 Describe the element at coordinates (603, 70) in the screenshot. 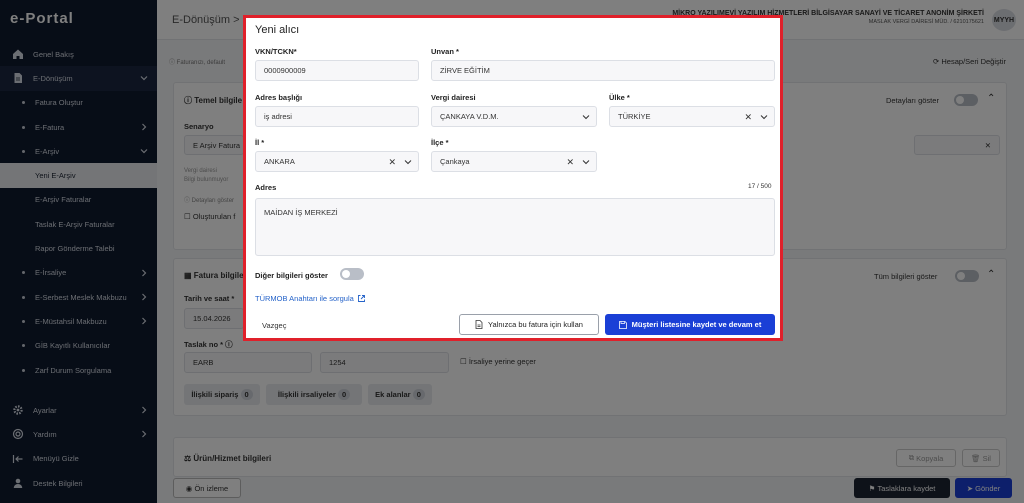

I see `unvan-input: ZİRVE EĞİTİM` at that location.